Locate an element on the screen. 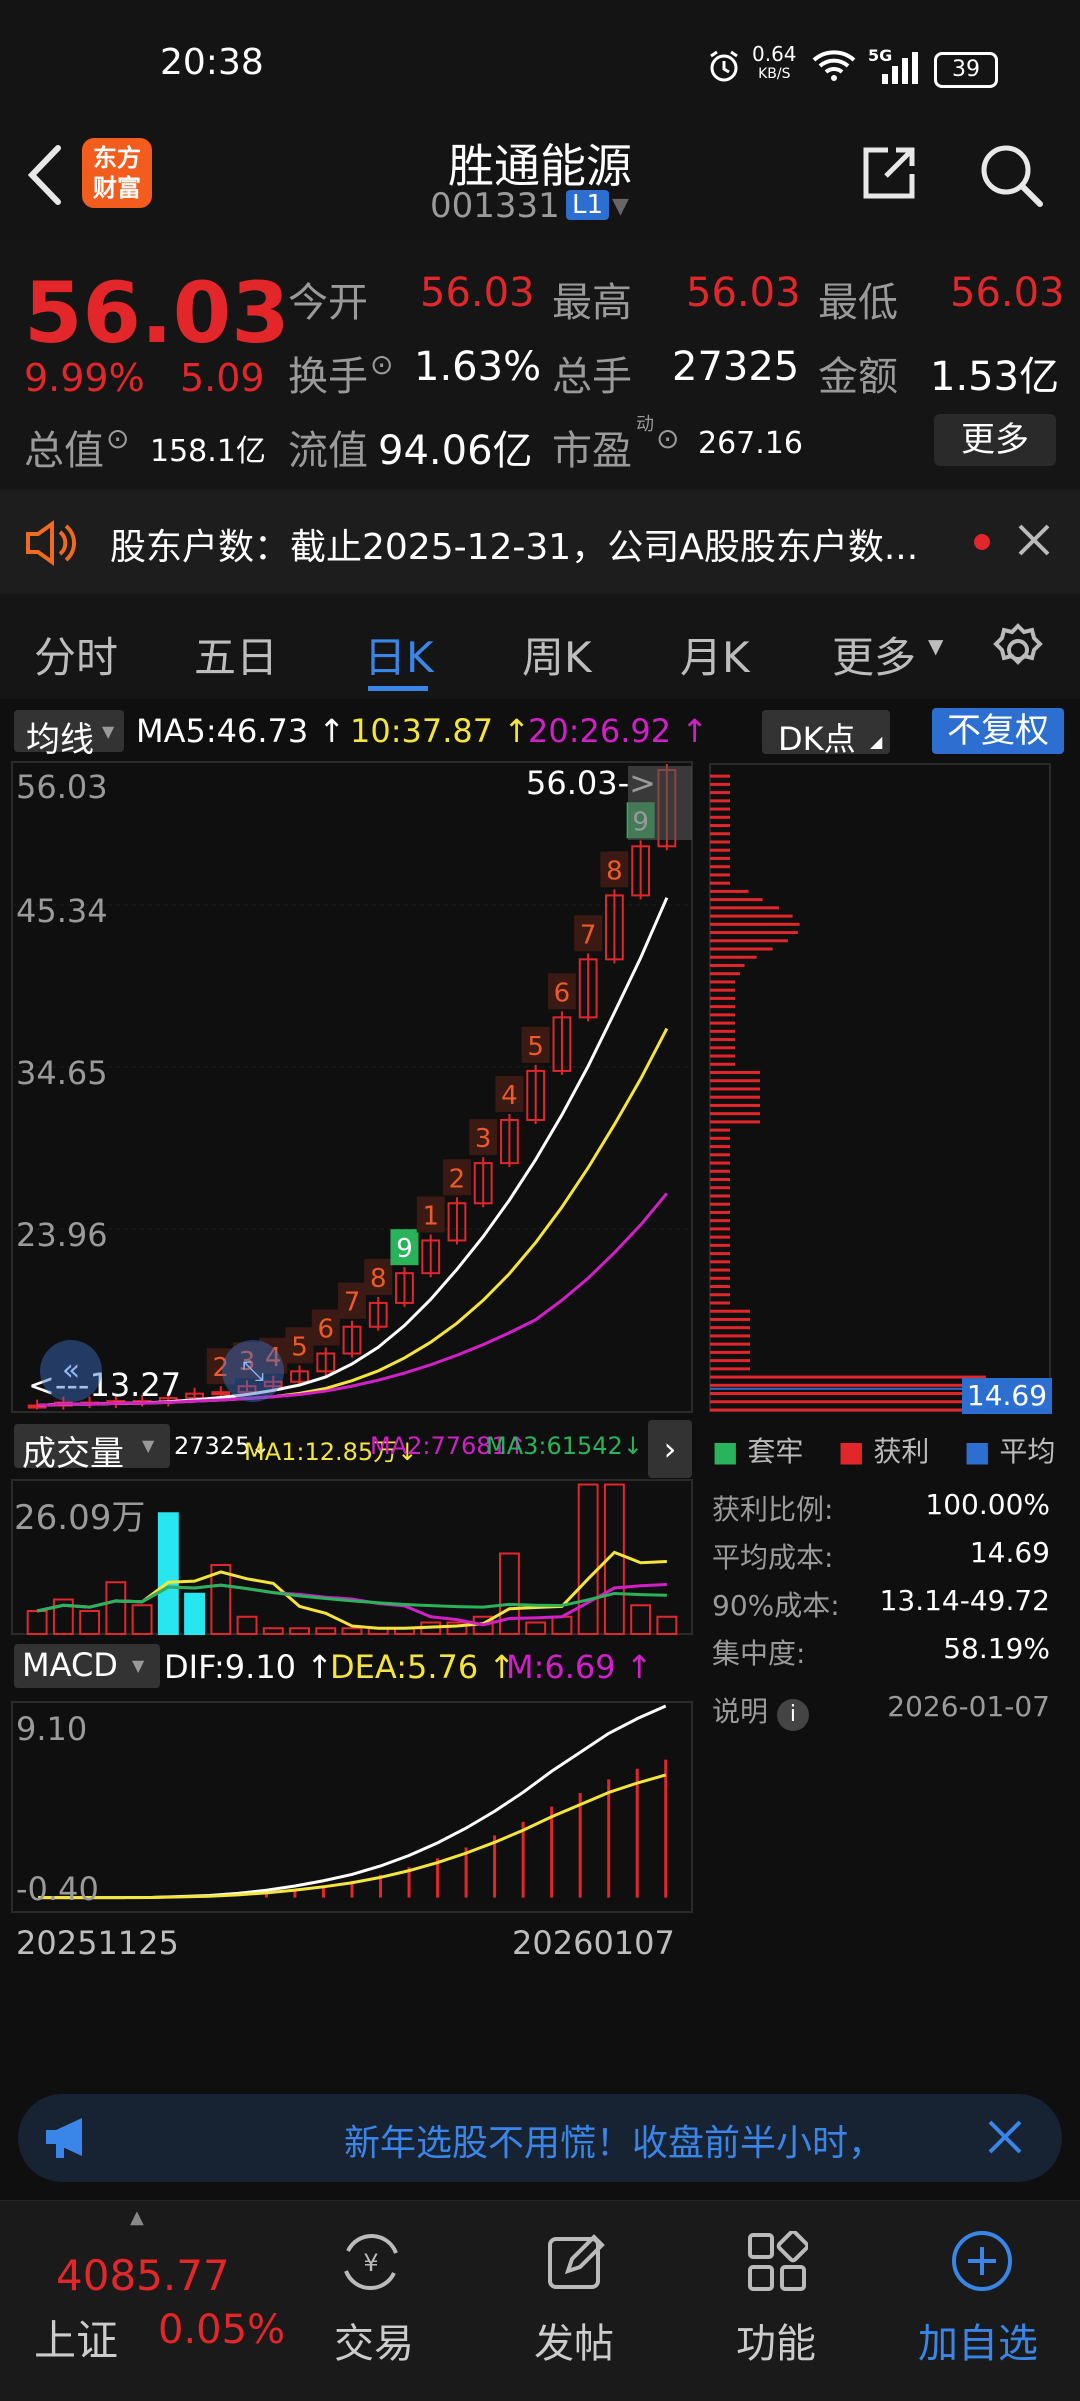 The width and height of the screenshot is (1080, 2401). tab-weekly-k: 周K is located at coordinates (557, 654).